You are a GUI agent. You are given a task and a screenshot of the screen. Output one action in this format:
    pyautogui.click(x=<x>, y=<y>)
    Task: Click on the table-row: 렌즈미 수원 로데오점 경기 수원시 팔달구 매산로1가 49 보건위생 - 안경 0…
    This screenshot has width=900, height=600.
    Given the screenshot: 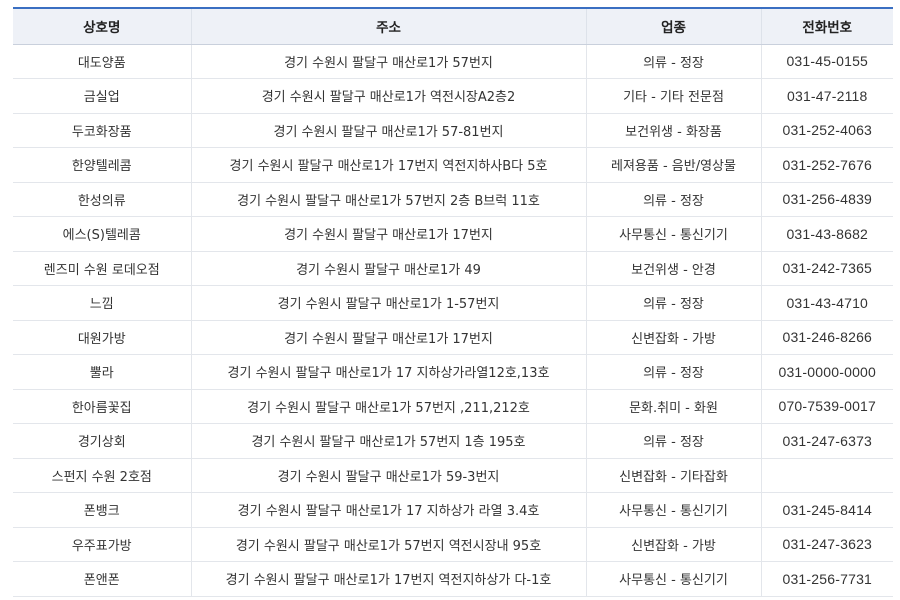 What is the action you would take?
    pyautogui.click(x=453, y=268)
    